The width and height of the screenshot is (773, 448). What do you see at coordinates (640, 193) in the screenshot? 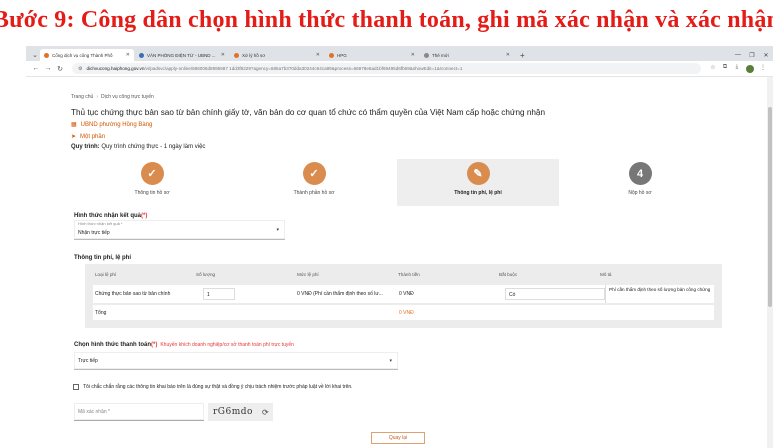
I see `step-label: Nộp hồ sơ` at bounding box center [640, 193].